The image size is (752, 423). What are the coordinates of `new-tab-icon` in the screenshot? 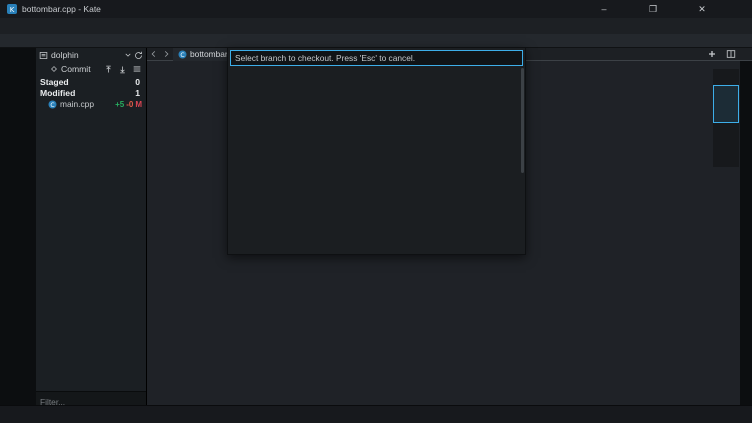 It's located at (712, 54).